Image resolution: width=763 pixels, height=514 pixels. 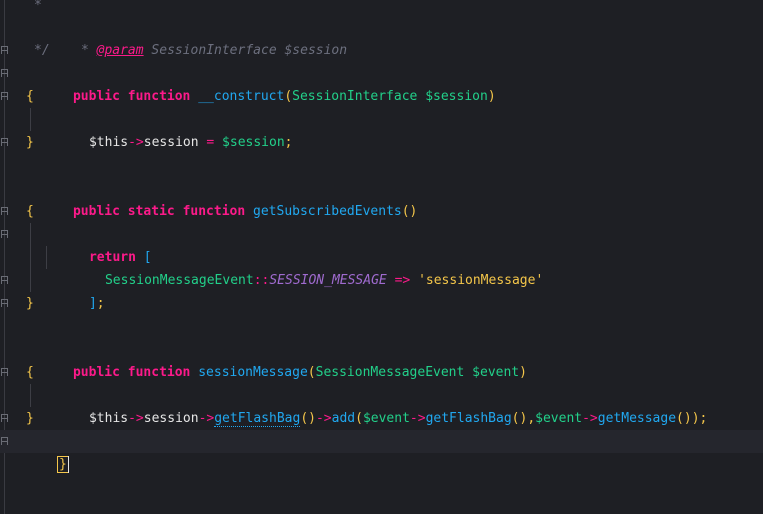 I want to click on code-line: ];, so click(x=381, y=290).